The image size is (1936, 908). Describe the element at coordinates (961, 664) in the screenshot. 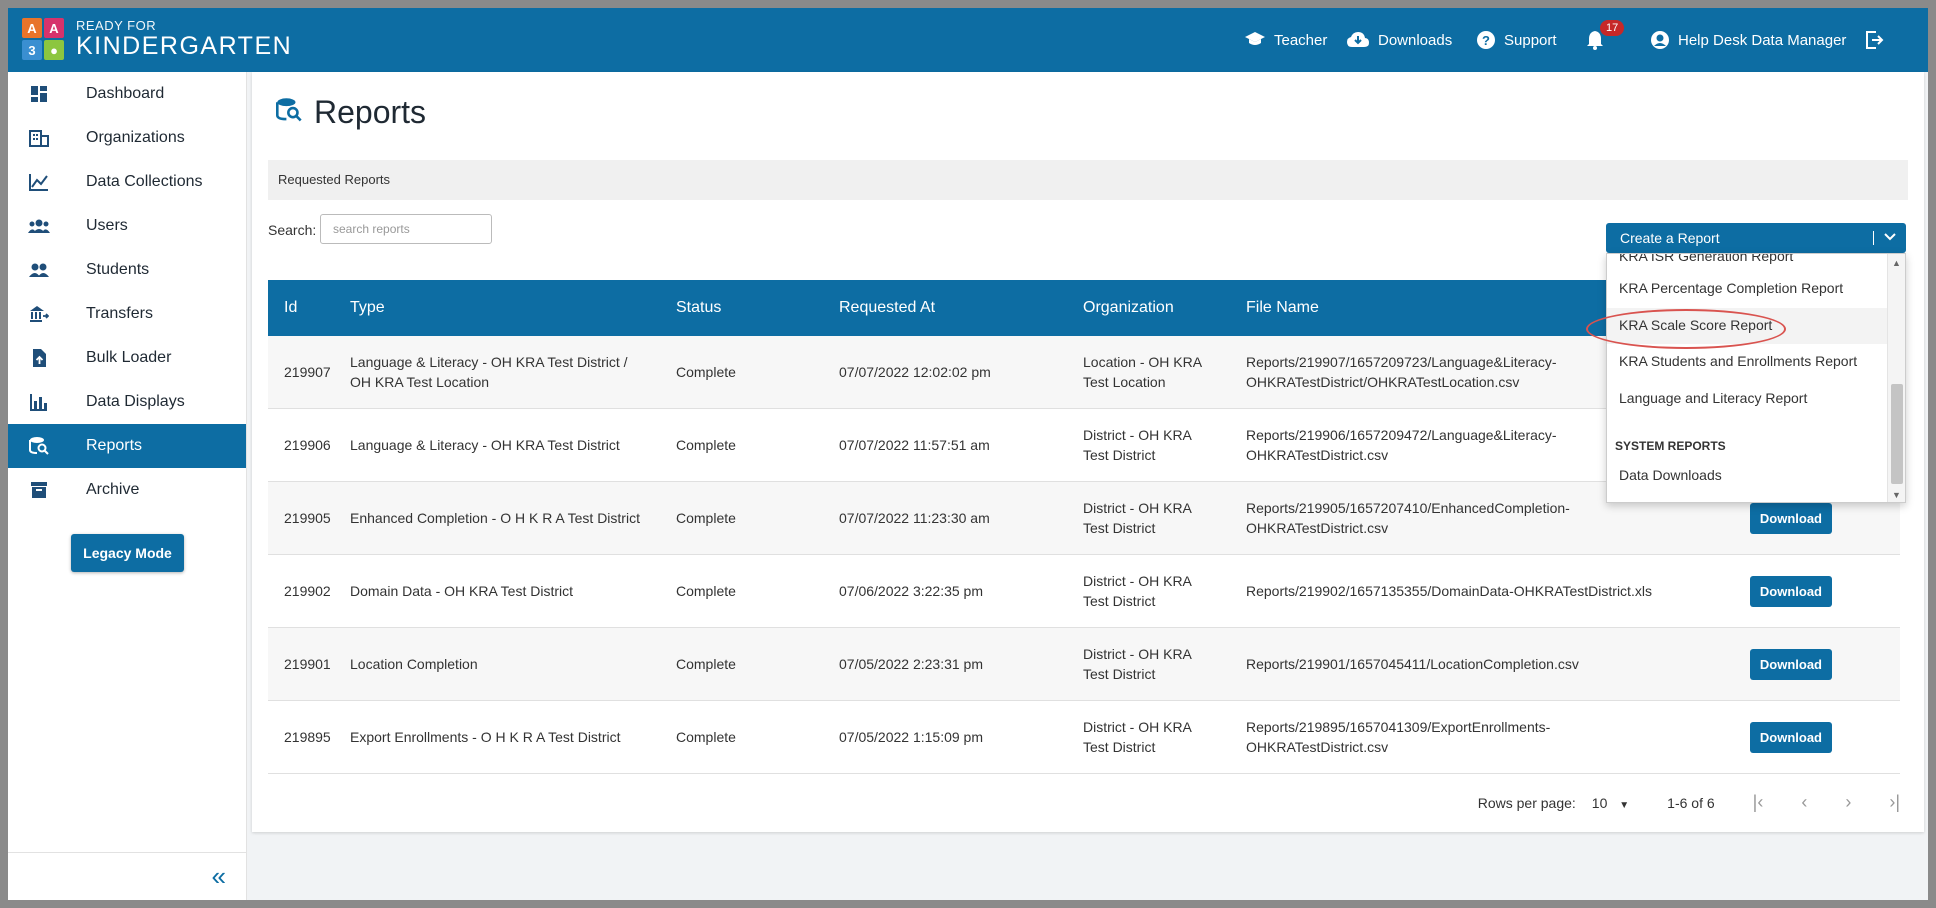

I see `cell-requested-at: 07/05/2022 2:23:31 pm` at that location.